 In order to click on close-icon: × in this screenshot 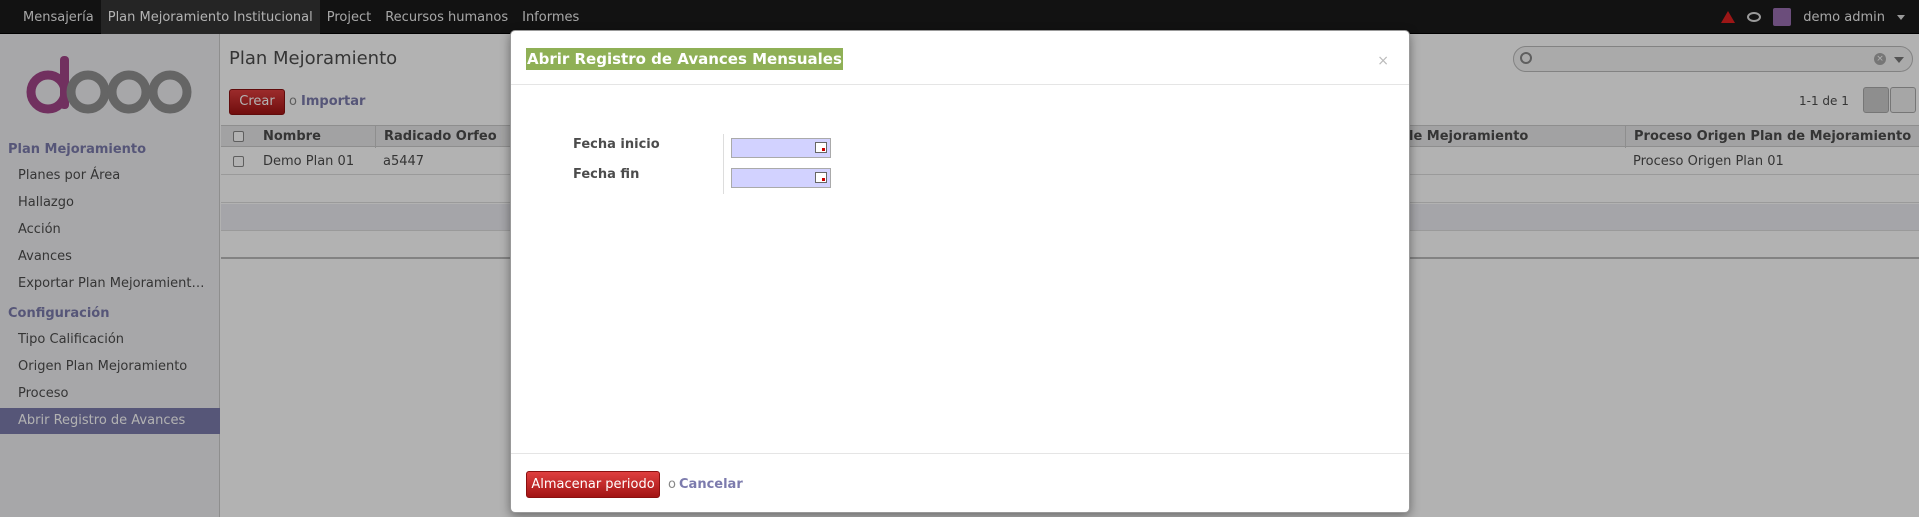, I will do `click(1383, 61)`.